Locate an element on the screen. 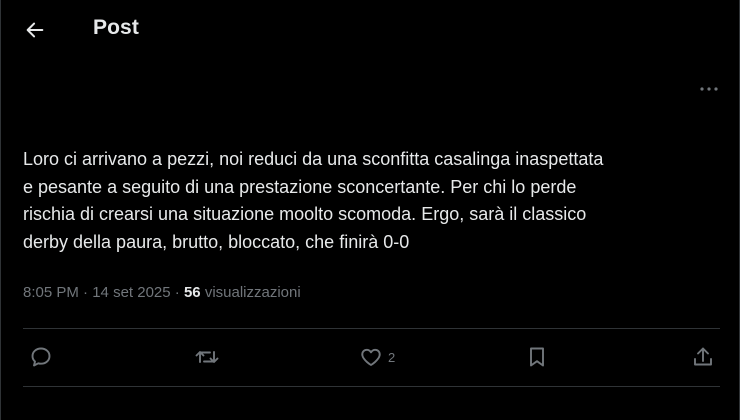  bookmark-icon is located at coordinates (537, 357).